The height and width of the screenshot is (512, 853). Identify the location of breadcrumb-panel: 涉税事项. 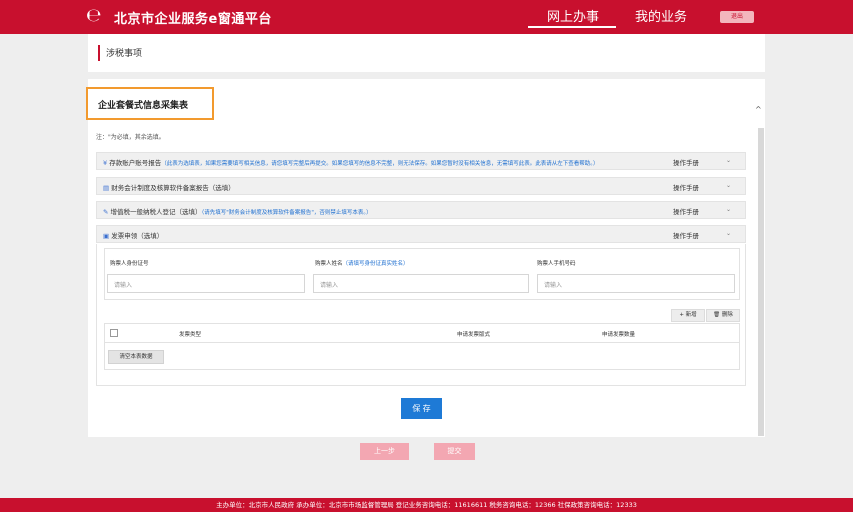
(426, 53).